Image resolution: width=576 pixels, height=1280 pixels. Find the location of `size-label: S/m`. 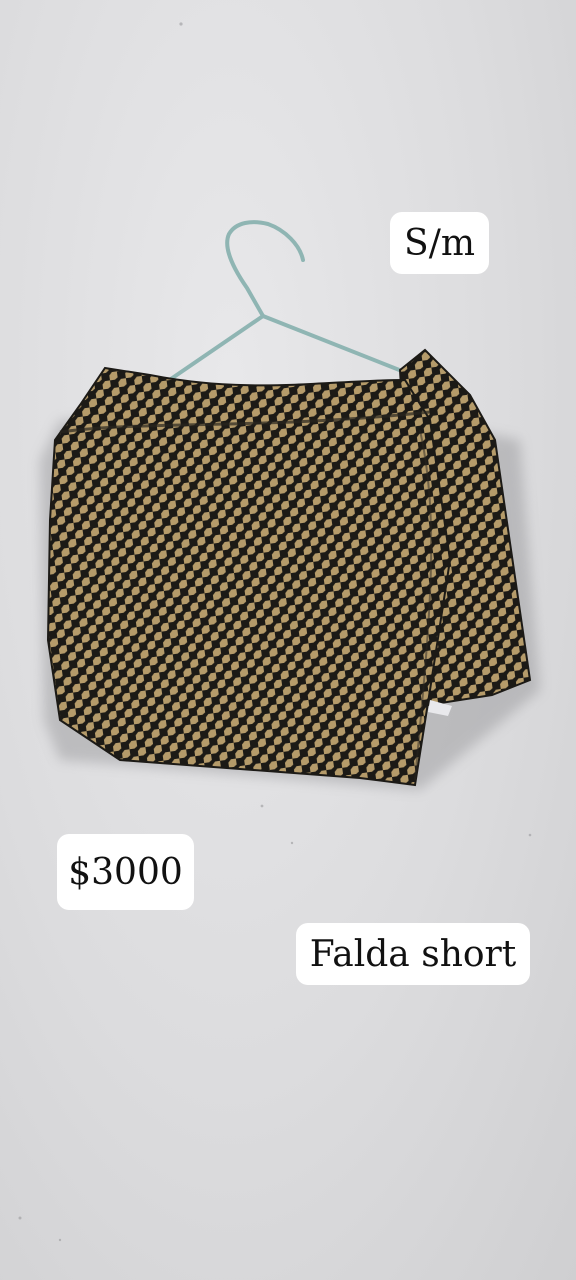

size-label: S/m is located at coordinates (439, 243).